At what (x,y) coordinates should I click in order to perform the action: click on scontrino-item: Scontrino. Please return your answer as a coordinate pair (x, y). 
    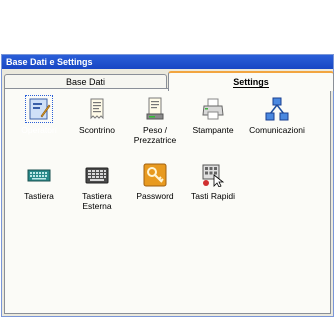
    Looking at the image, I should click on (97, 116).